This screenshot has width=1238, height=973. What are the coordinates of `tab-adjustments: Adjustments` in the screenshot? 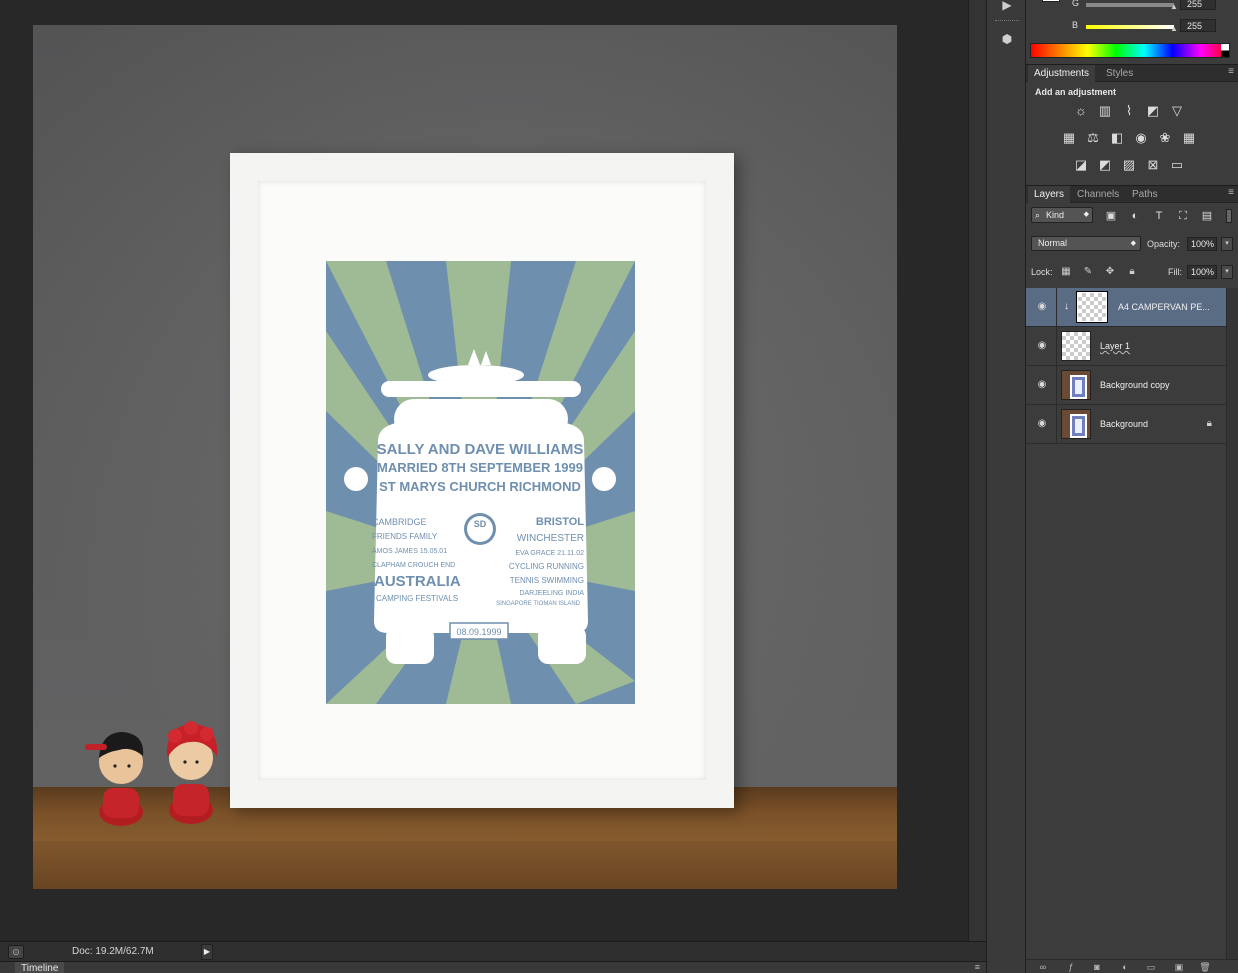 It's located at (1062, 74).